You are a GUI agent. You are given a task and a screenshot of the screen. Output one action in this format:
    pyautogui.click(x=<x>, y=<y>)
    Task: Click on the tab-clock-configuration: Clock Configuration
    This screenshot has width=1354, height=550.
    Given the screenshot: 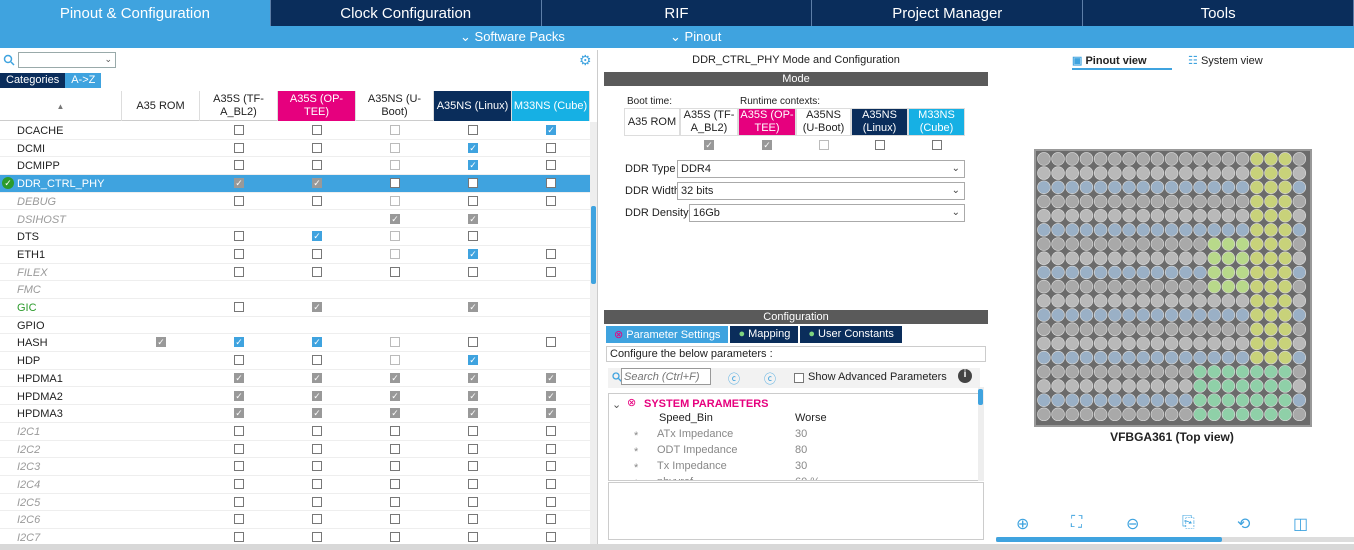 What is the action you would take?
    pyautogui.click(x=406, y=13)
    